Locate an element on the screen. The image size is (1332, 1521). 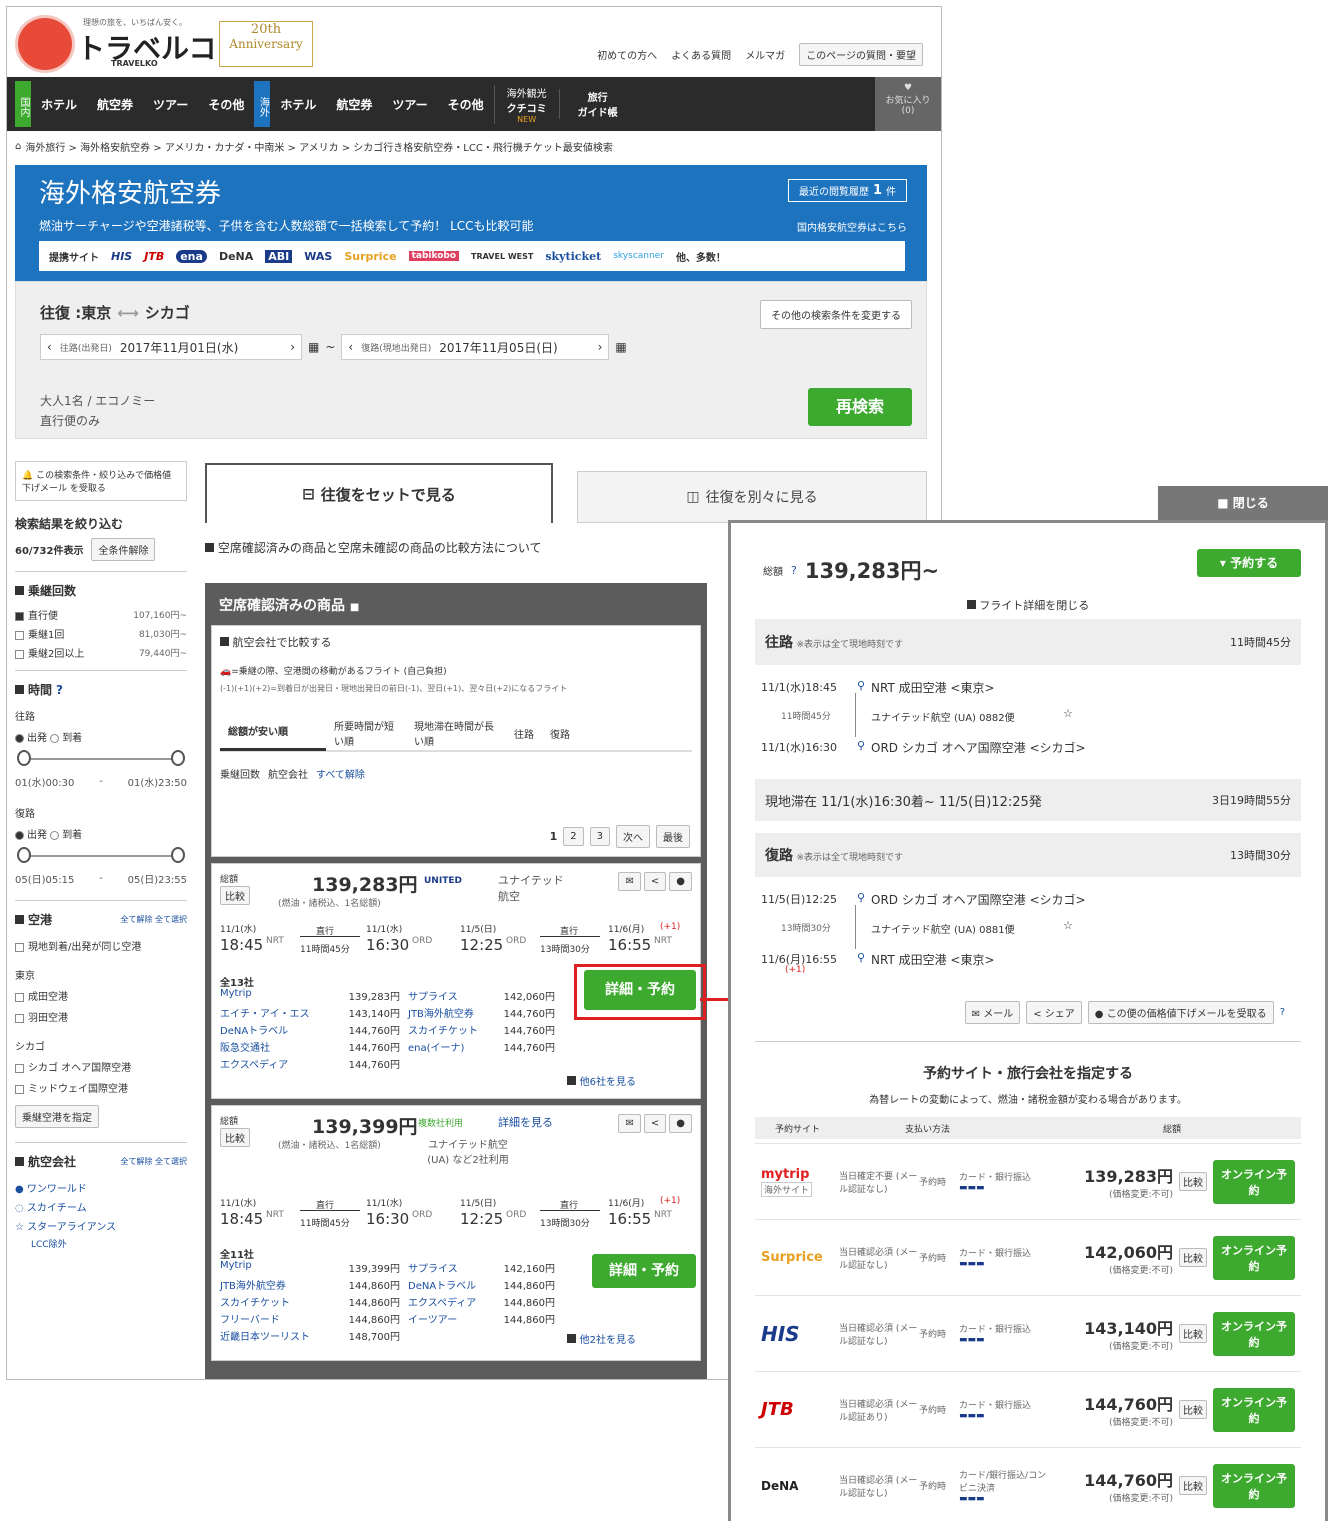
deal-site: Mytrip is located at coordinates (280, 995).